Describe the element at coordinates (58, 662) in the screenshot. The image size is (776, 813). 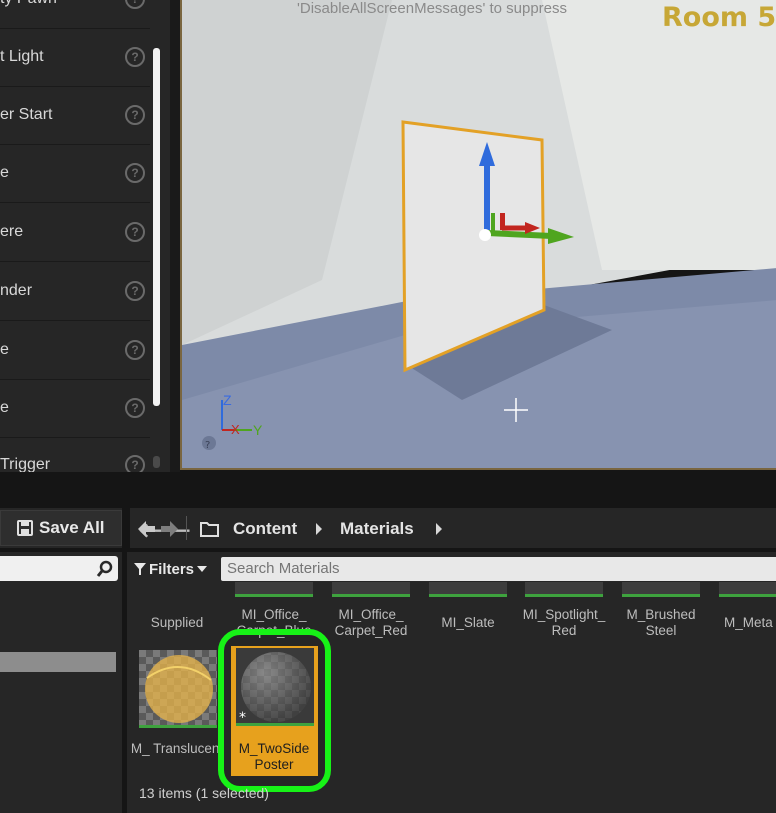
I see `selected-folder-row` at that location.